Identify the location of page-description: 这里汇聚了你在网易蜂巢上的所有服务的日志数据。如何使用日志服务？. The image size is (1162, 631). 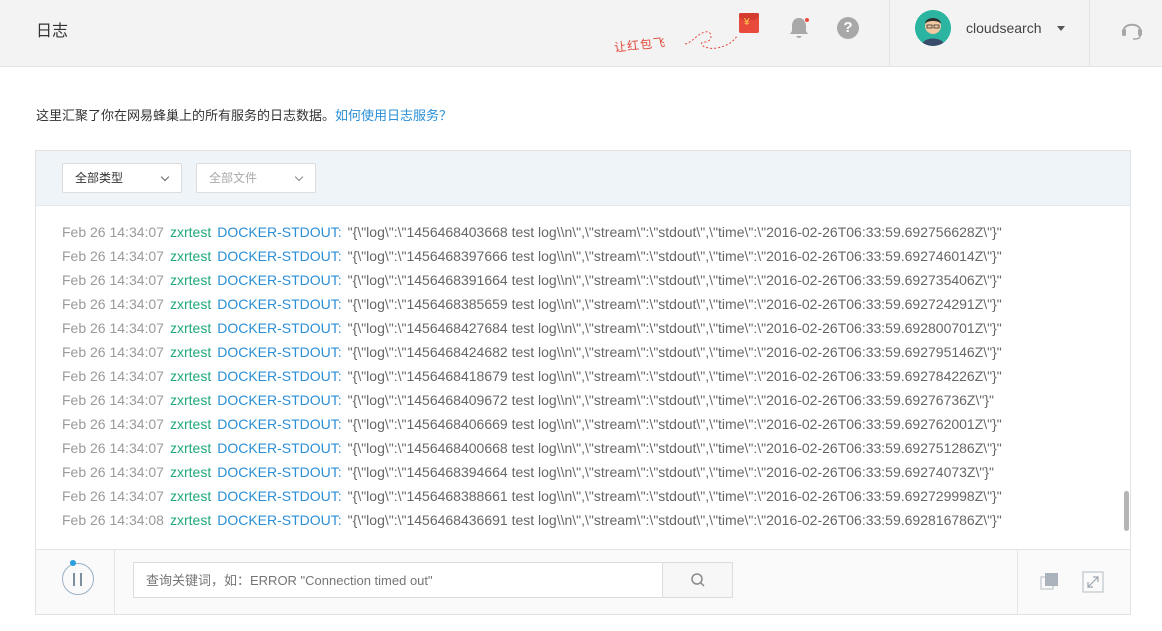
(244, 114).